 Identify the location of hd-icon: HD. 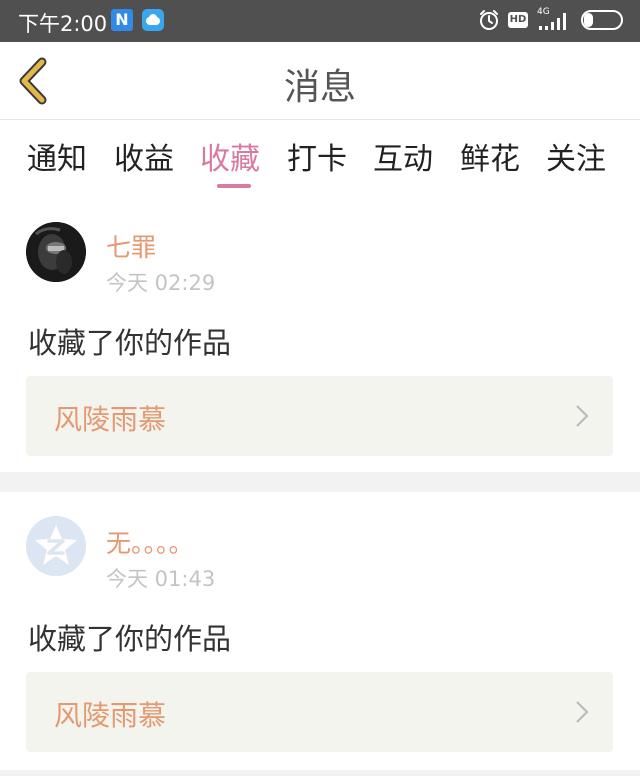
(518, 20).